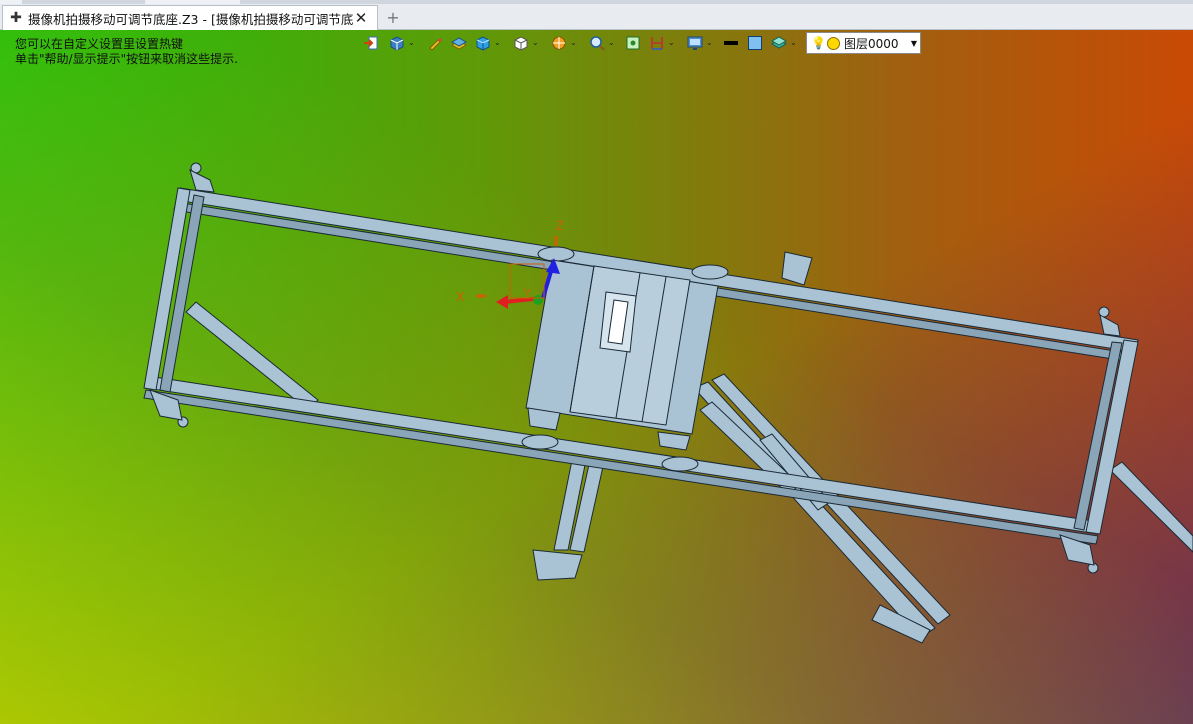 This screenshot has width=1193, height=724. I want to click on model-carriage-tab, so click(674, 441).